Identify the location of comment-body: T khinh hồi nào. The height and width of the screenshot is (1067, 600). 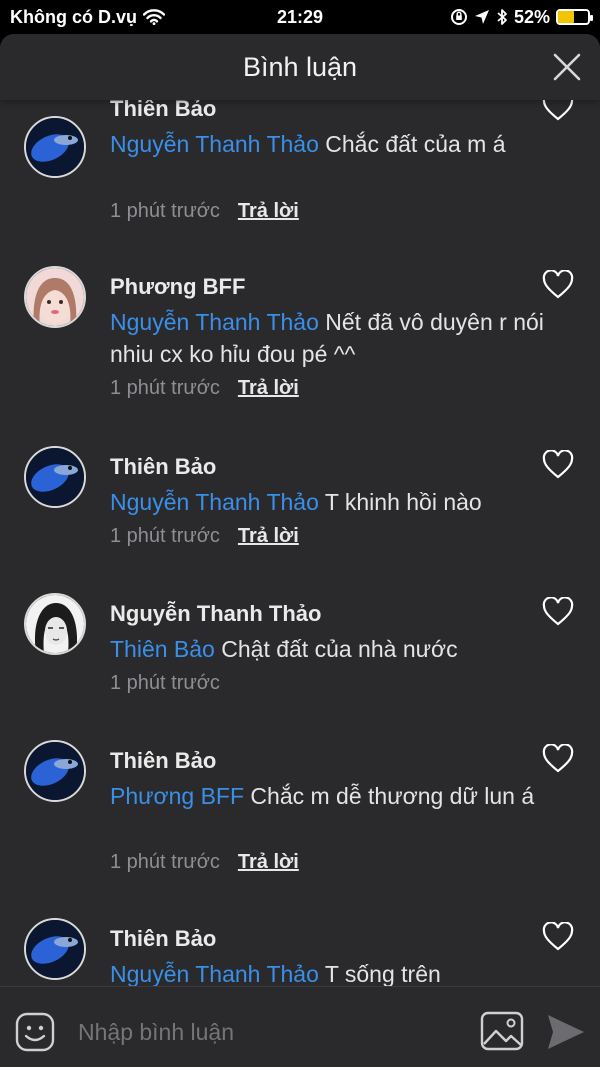
(400, 502).